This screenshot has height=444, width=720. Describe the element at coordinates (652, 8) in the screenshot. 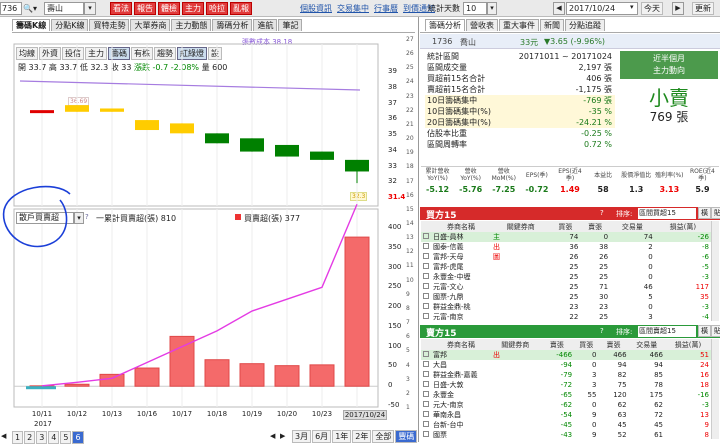

I see `today-button: 今天` at that location.